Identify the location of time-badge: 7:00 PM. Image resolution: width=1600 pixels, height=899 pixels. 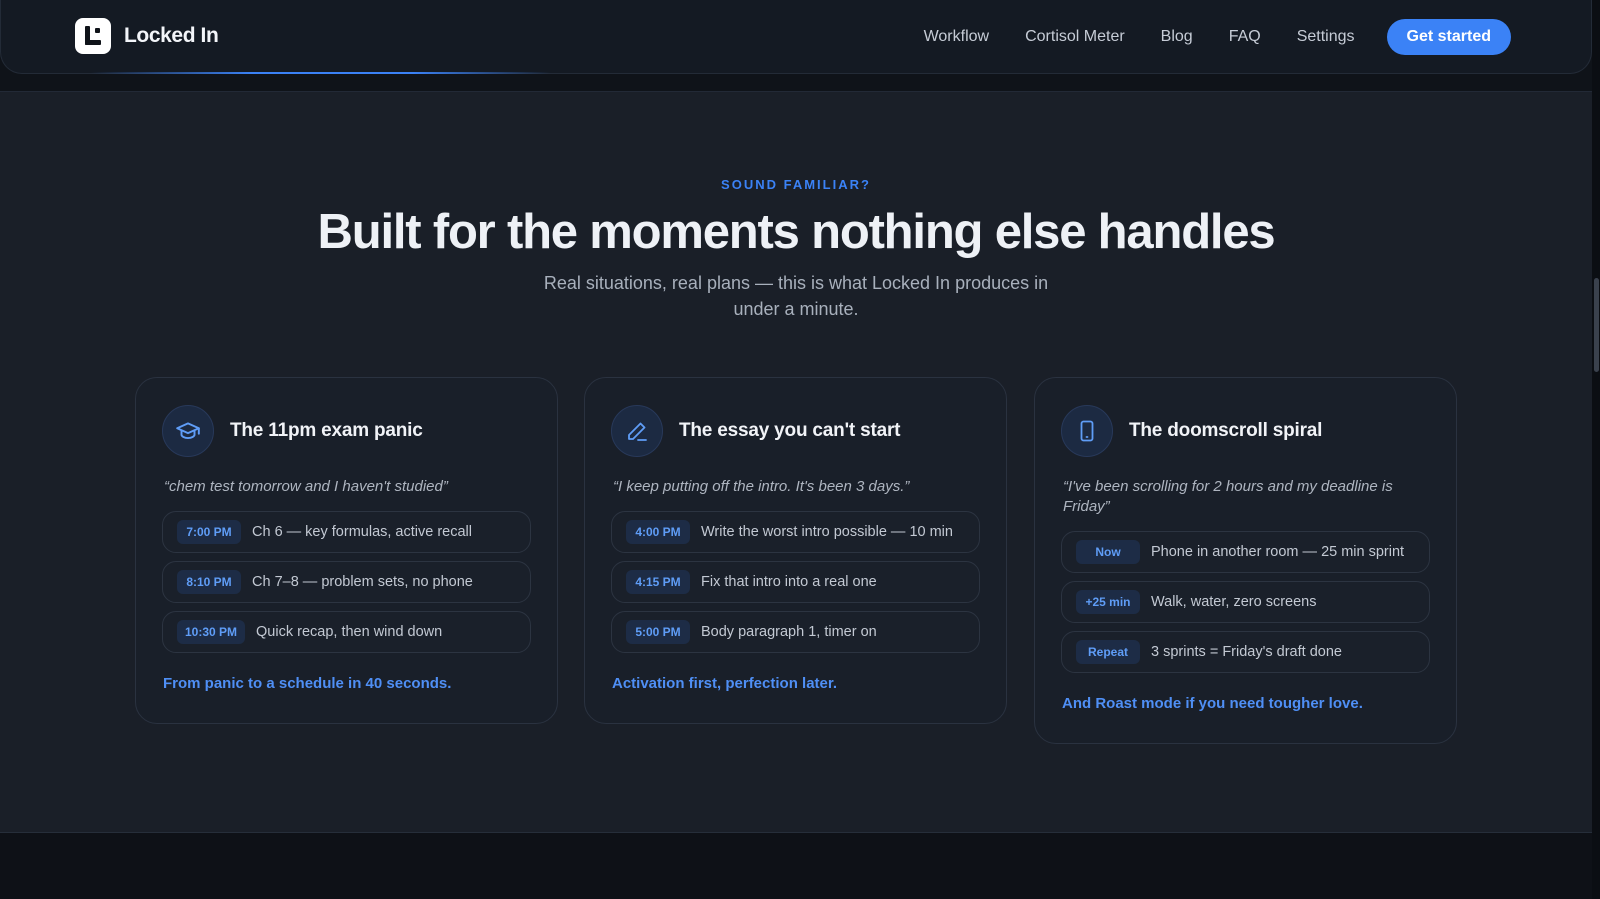
(209, 532).